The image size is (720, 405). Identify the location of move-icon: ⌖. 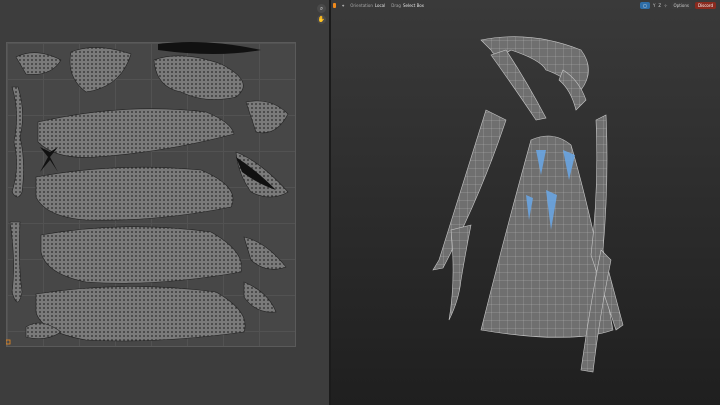
(343, 5).